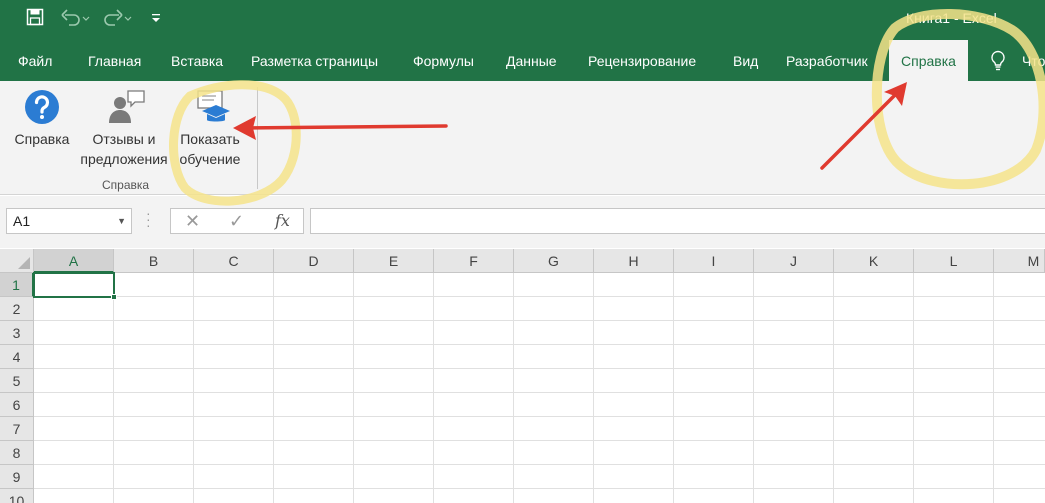 This screenshot has width=1045, height=503. I want to click on active-cell, so click(75, 286).